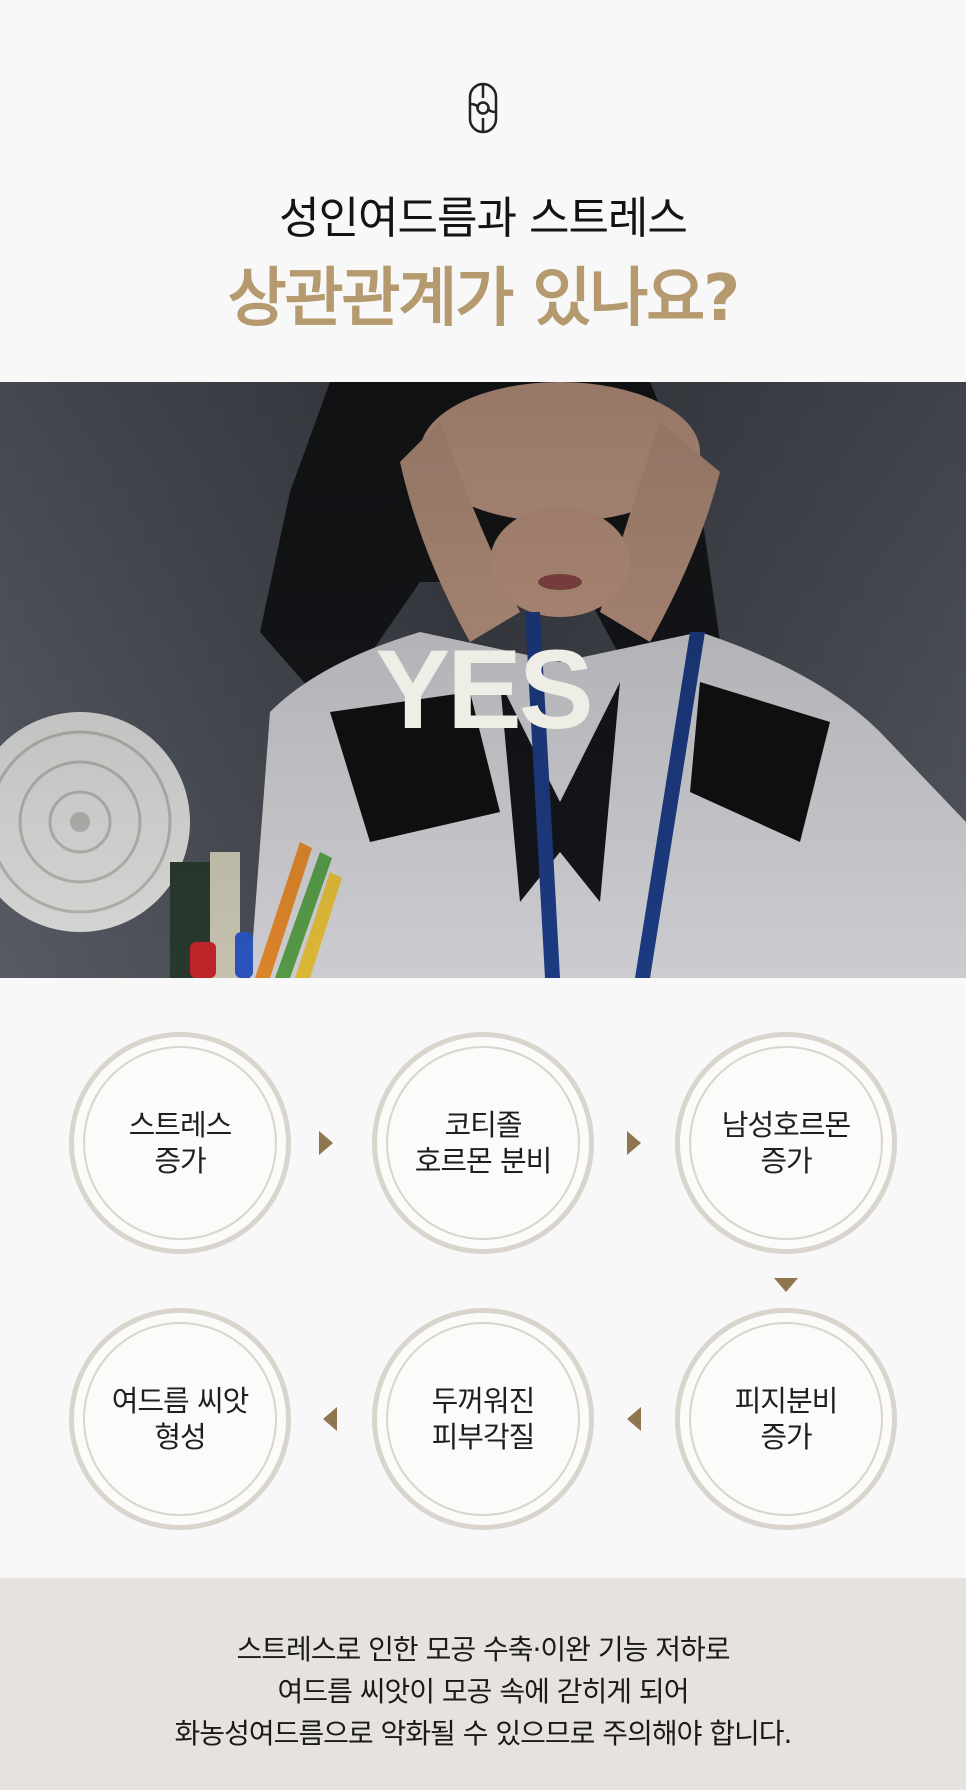 The height and width of the screenshot is (1790, 966). Describe the element at coordinates (180, 1419) in the screenshot. I see `flow-step-6: 여드름 씨앗 형성` at that location.